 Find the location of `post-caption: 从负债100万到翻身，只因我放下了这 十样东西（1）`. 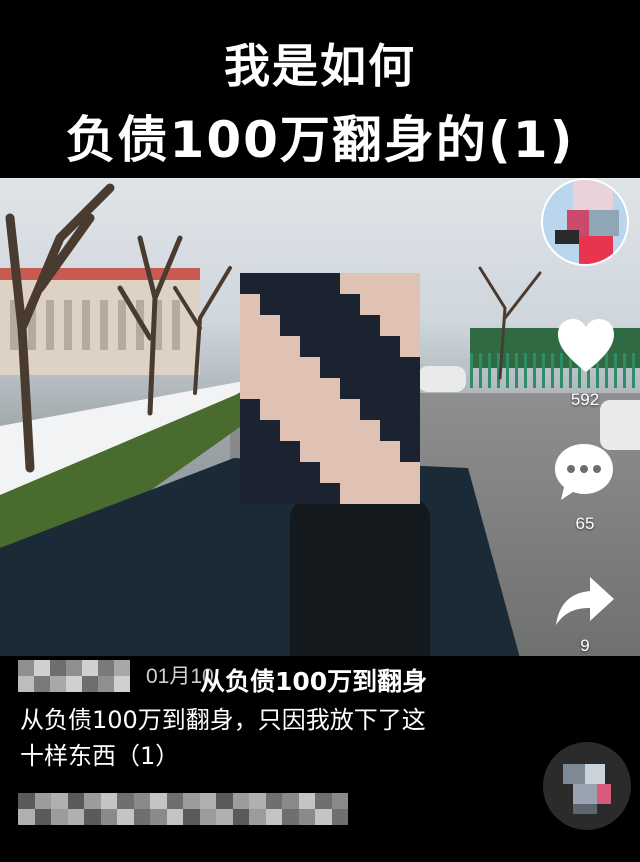

post-caption: 从负债100万到翻身，只因我放下了这 十样东西（1） is located at coordinates (255, 738).